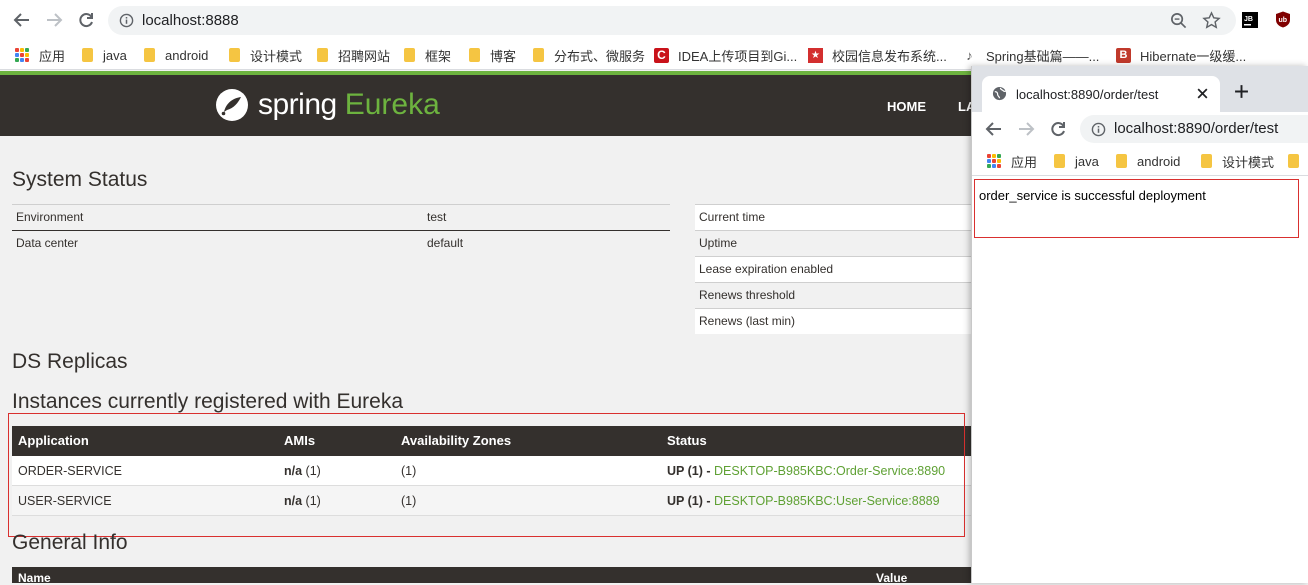  I want to click on star-icon, so click(1211, 20).